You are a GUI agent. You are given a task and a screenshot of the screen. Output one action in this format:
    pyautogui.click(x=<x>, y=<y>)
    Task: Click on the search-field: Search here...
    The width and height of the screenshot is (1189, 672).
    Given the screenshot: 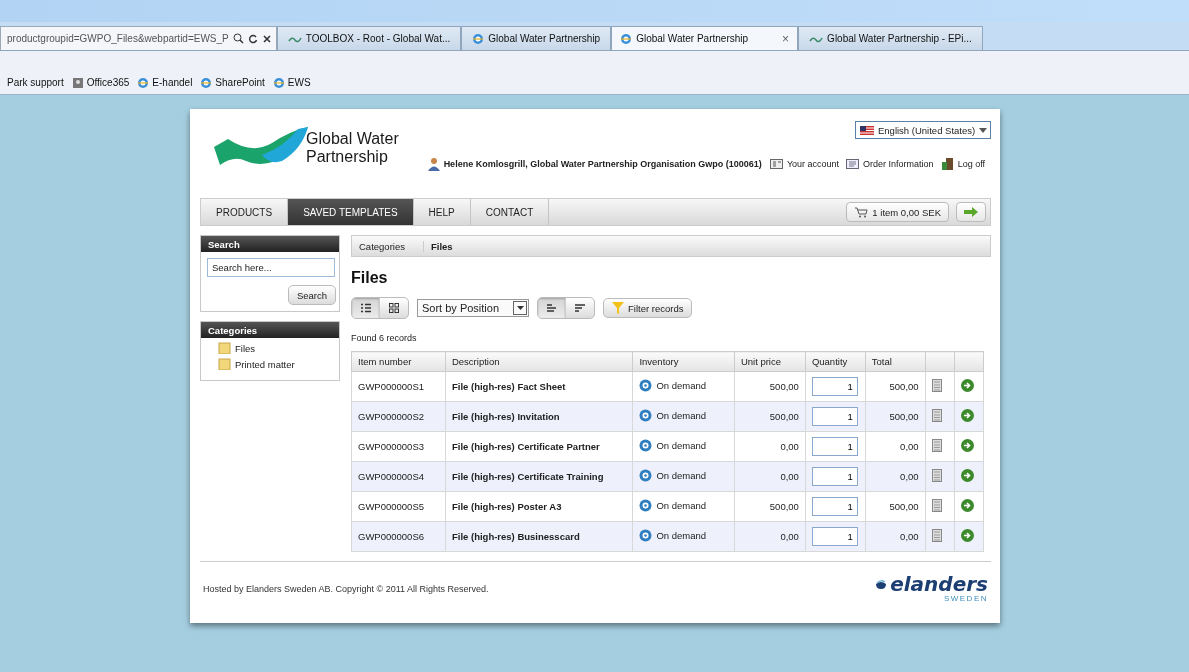 What is the action you would take?
    pyautogui.click(x=271, y=267)
    